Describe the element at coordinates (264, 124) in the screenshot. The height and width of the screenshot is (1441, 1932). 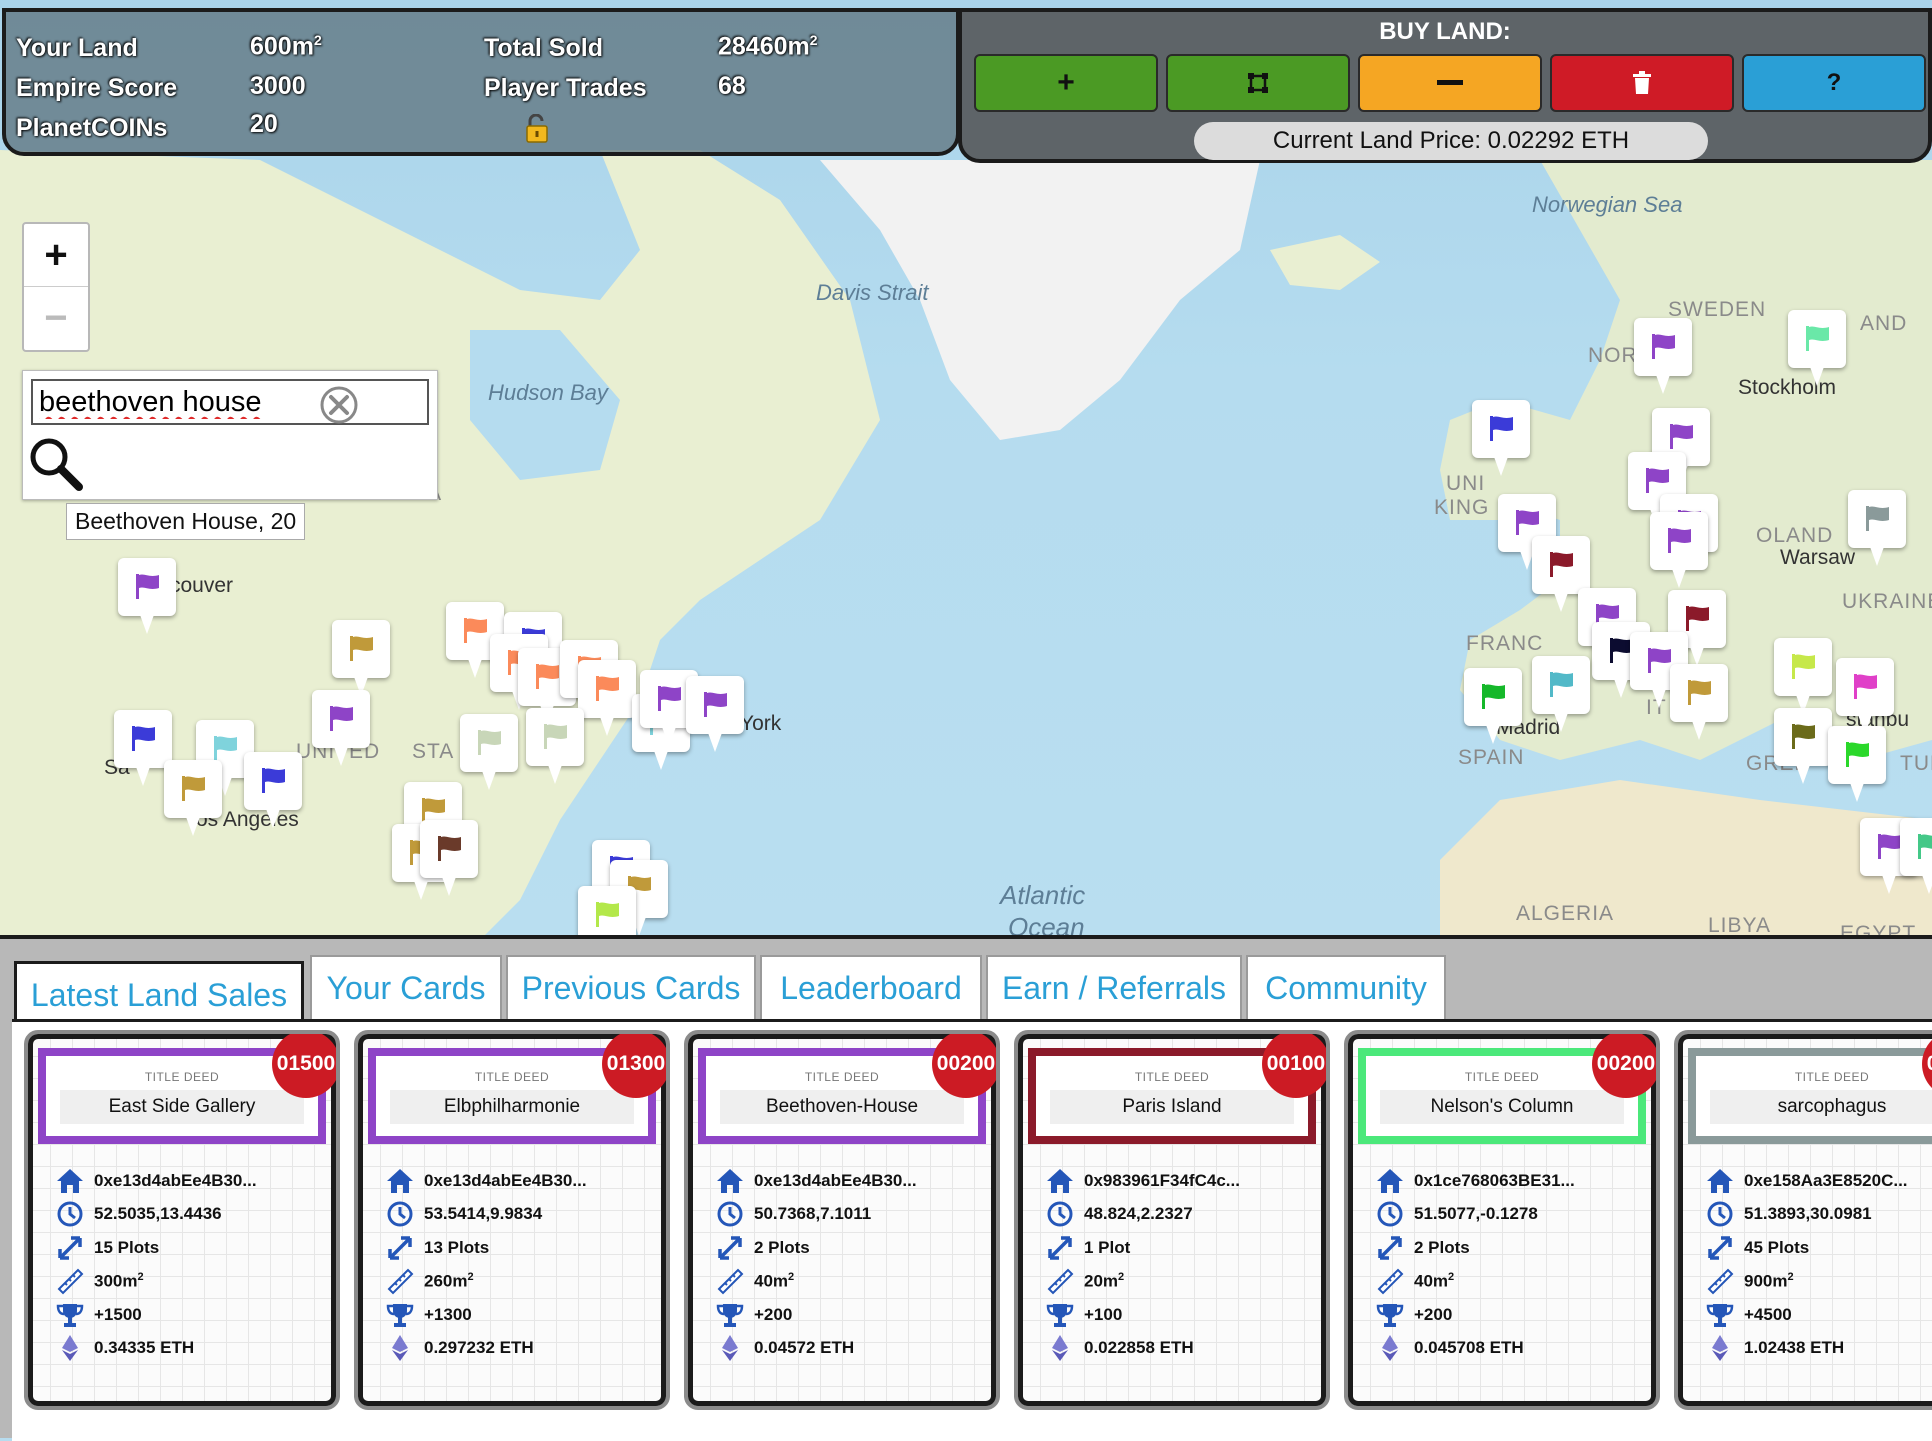
I see `planetcoins-value: 20` at that location.